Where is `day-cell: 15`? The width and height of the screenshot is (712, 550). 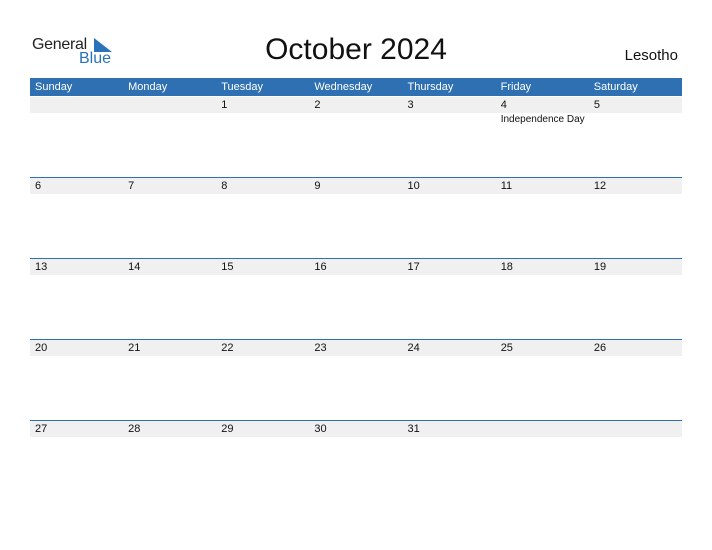
day-cell: 15 is located at coordinates (262, 299).